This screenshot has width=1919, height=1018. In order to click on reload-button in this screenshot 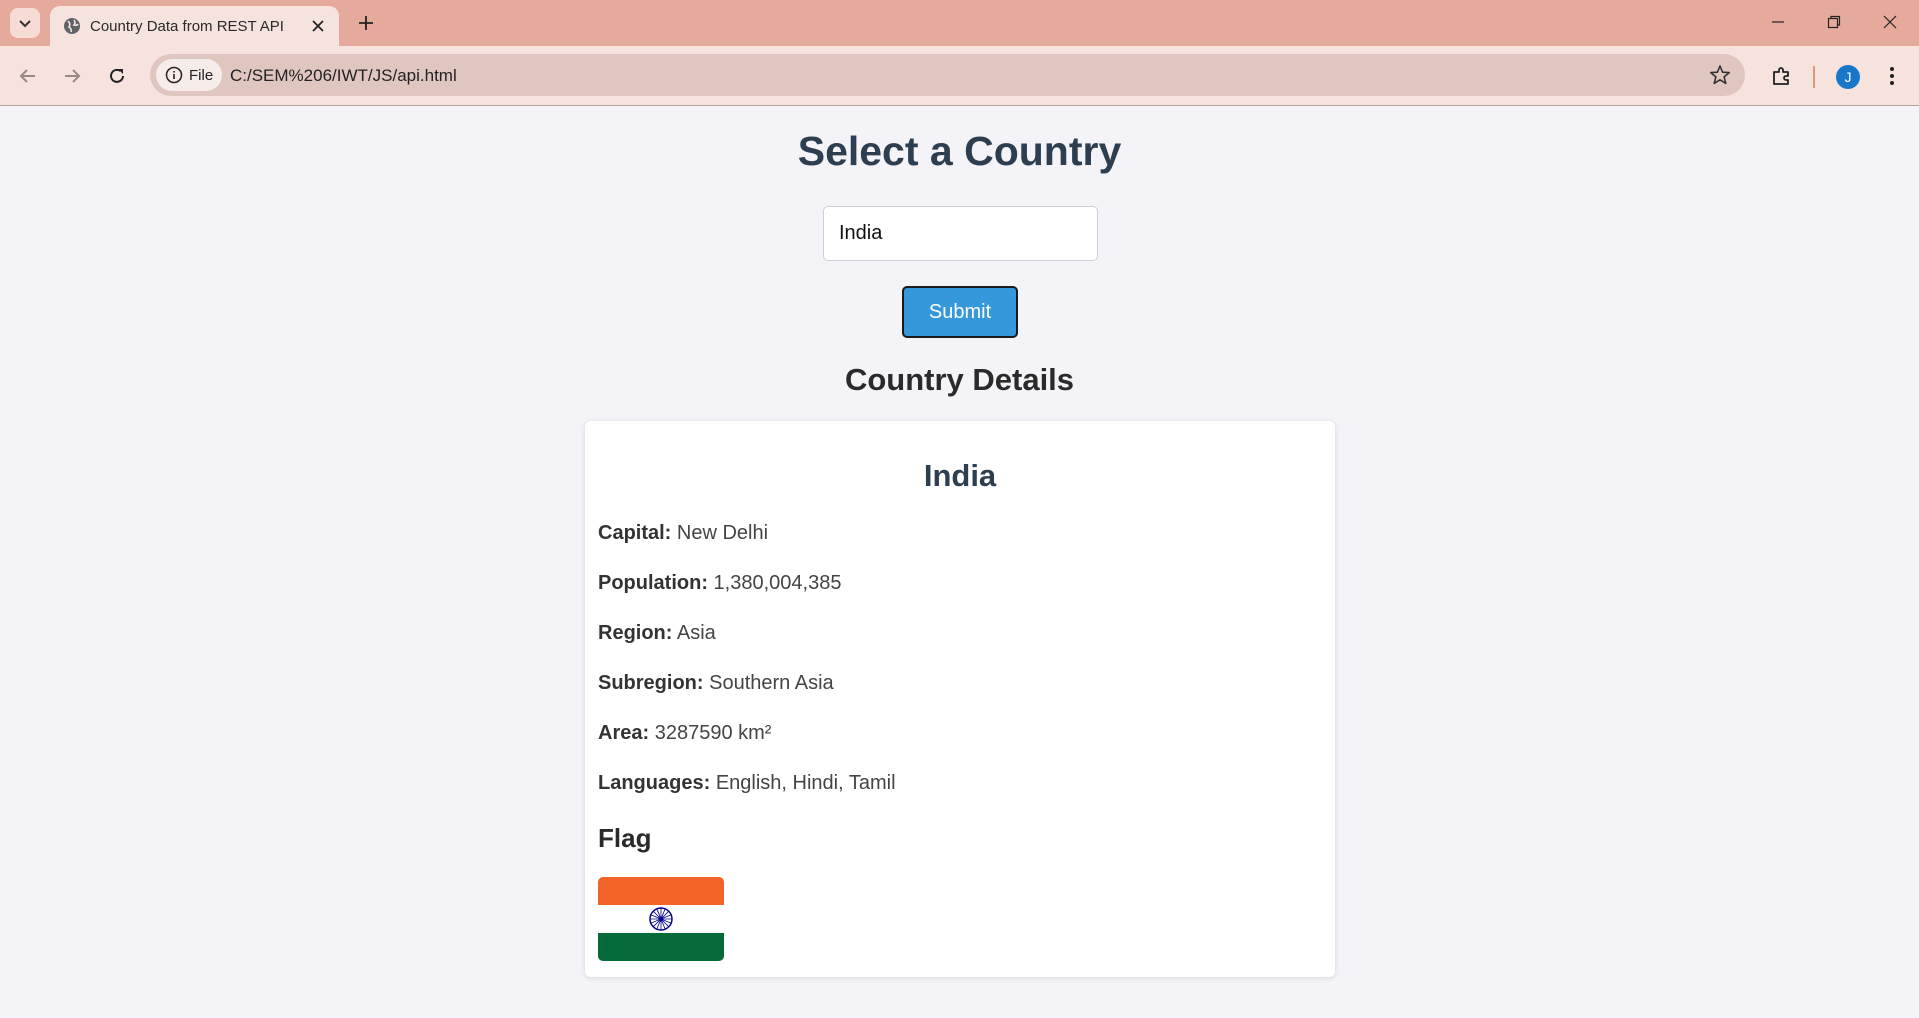, I will do `click(117, 76)`.